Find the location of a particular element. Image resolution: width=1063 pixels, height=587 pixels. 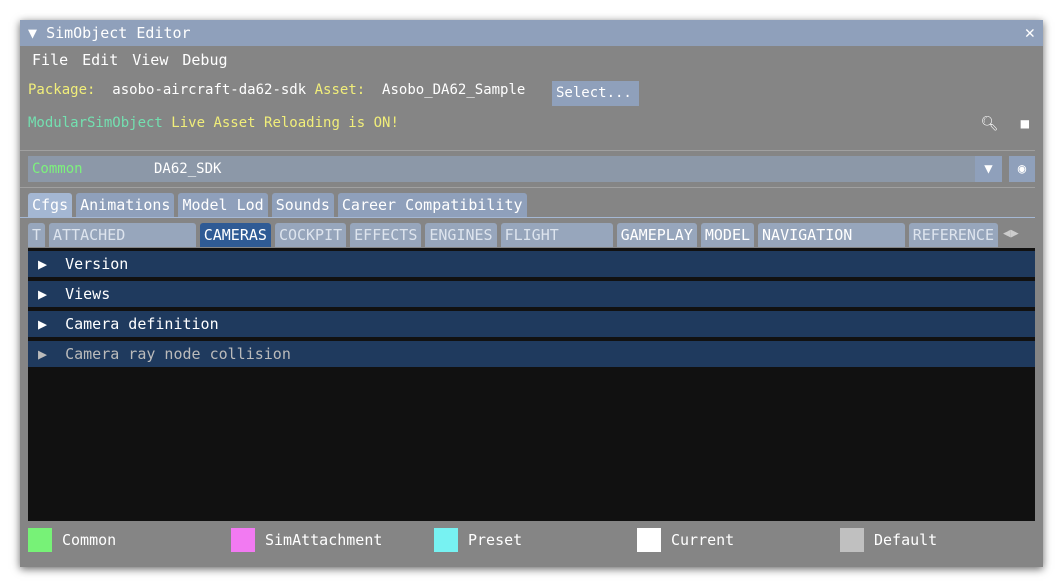

legend-current: Current is located at coordinates (738, 540).